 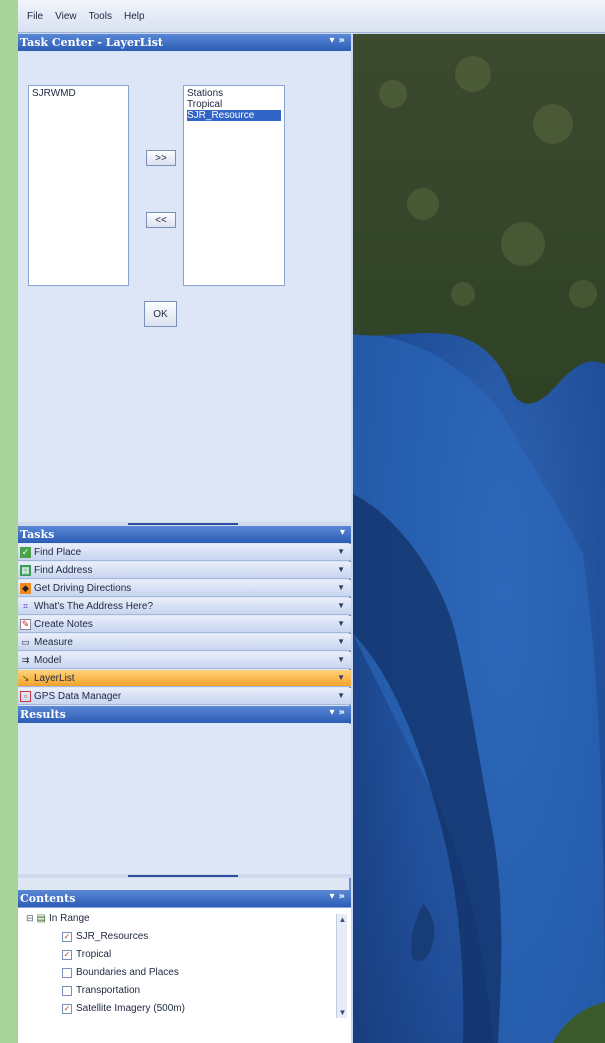 I want to click on tree-layer-row: ✓ Tropical, so click(x=86, y=954).